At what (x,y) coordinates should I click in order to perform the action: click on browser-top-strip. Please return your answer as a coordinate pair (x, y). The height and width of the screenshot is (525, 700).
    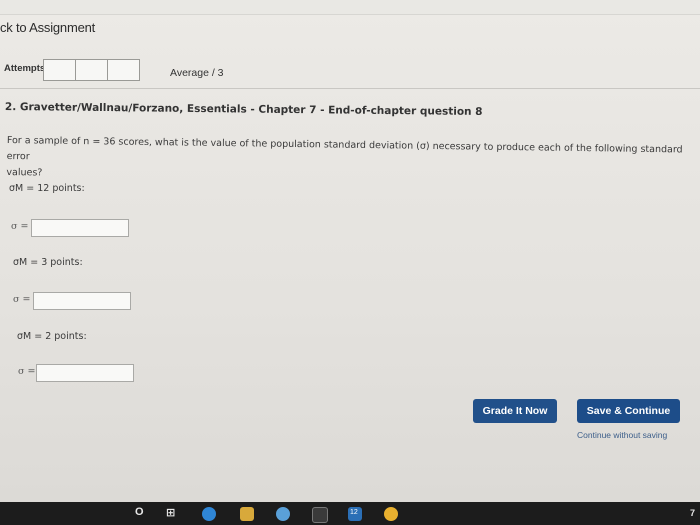
    Looking at the image, I should click on (350, 7).